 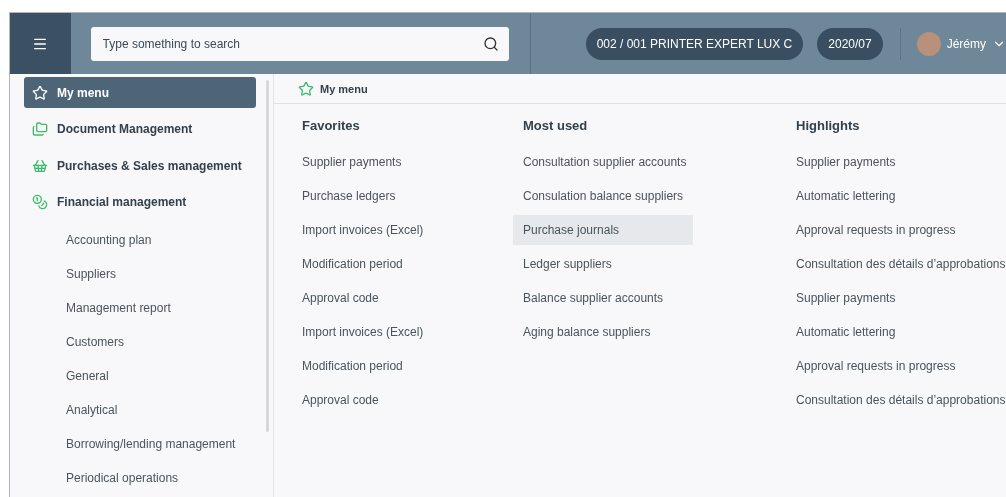 What do you see at coordinates (344, 88) in the screenshot?
I see `section-title: My menu` at bounding box center [344, 88].